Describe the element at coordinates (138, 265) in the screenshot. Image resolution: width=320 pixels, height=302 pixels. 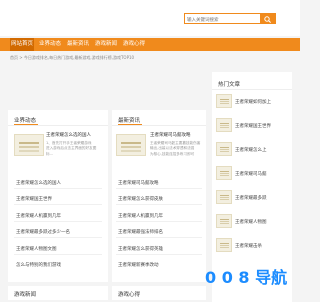
I see `list-item: 王者荣耀新赛季改动` at that location.